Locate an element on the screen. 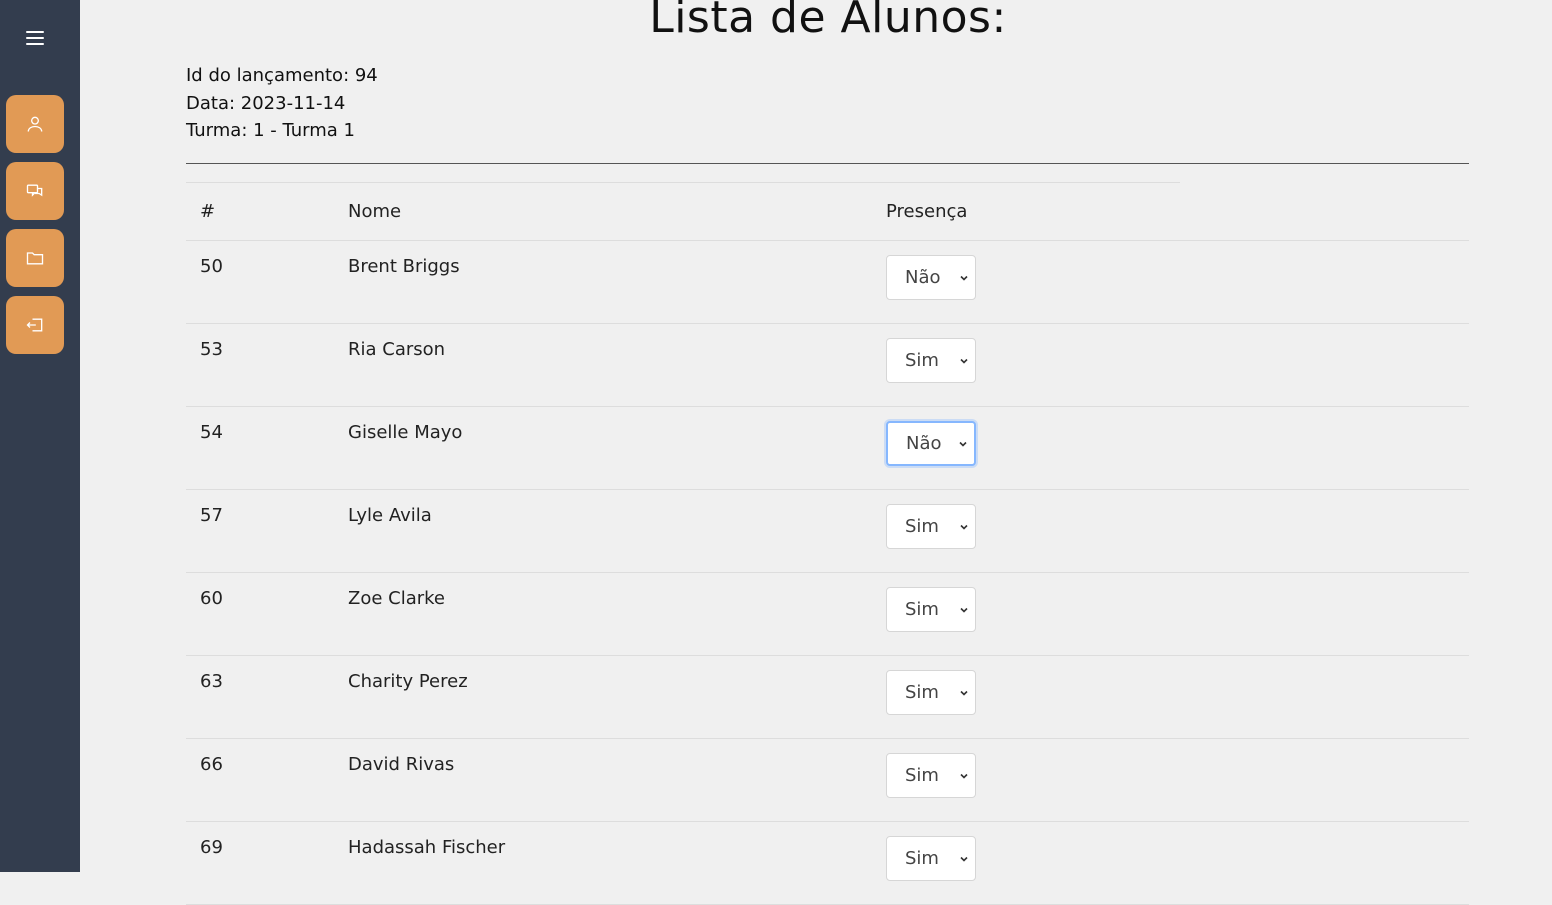 This screenshot has width=1552, height=905. logout-icon is located at coordinates (34, 325).